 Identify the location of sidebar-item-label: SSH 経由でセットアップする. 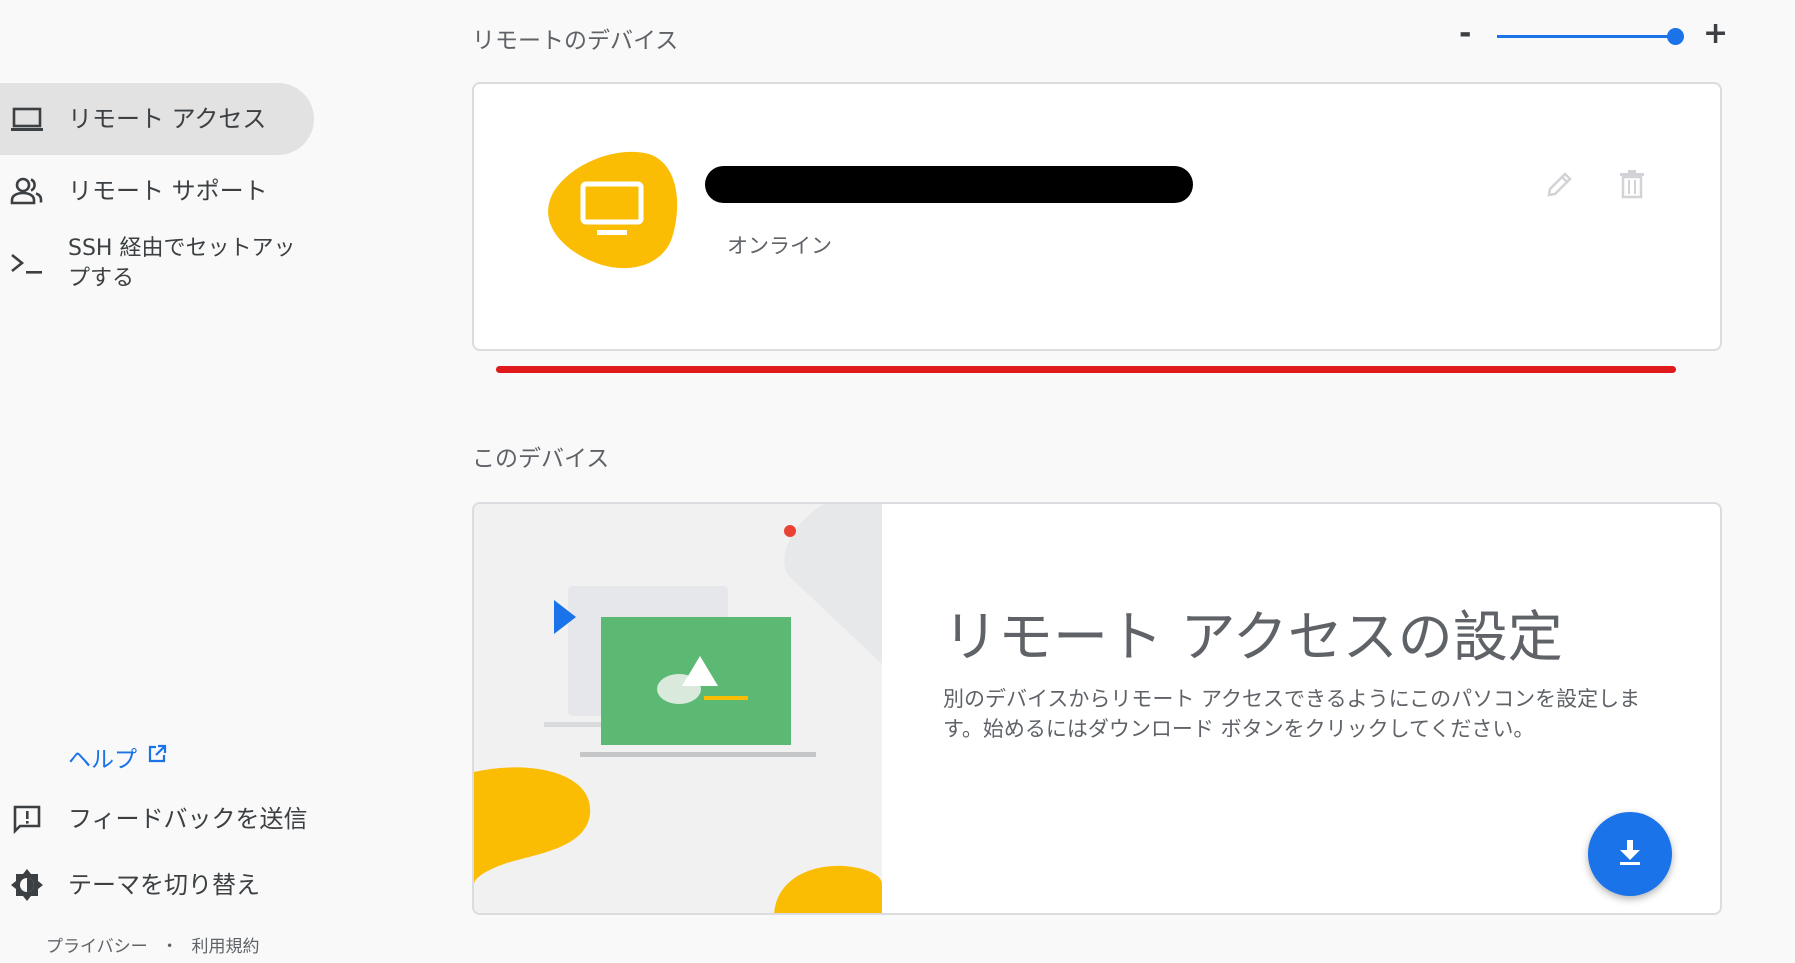
(182, 263).